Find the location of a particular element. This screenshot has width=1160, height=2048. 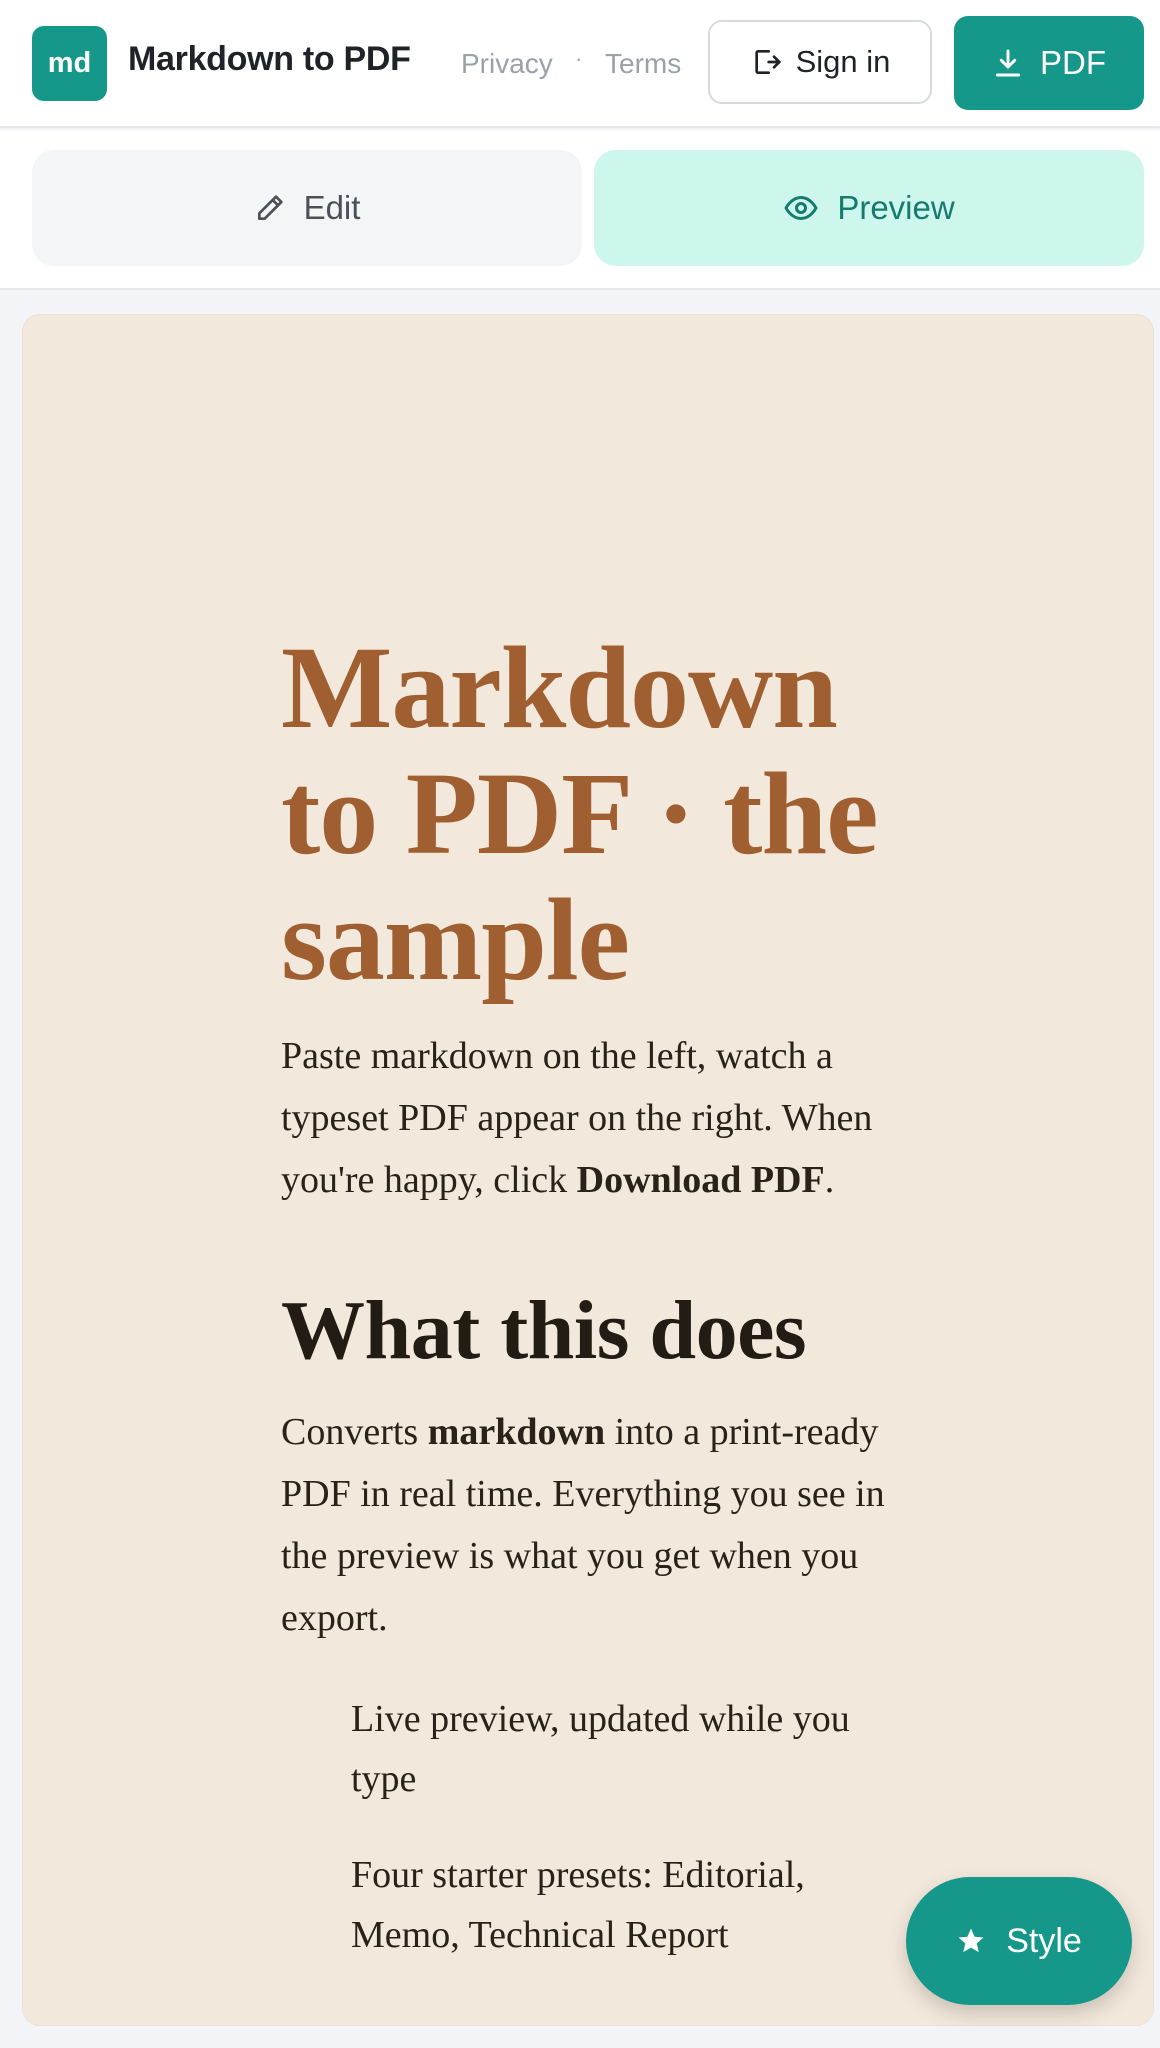

sign-in-icon is located at coordinates (766, 62).